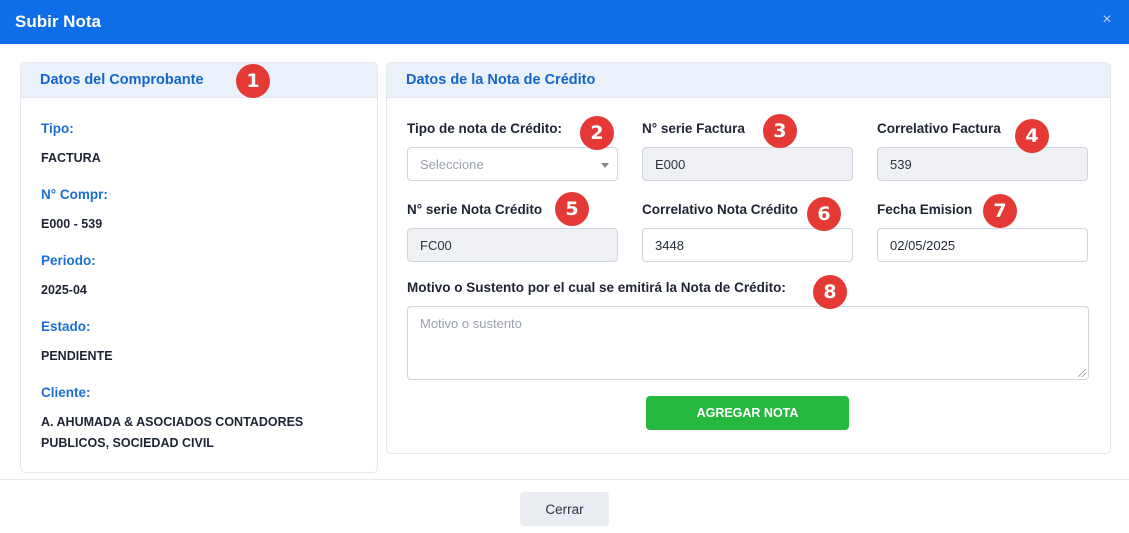  I want to click on fecha-emision-value: 02/05/2025, so click(923, 245).